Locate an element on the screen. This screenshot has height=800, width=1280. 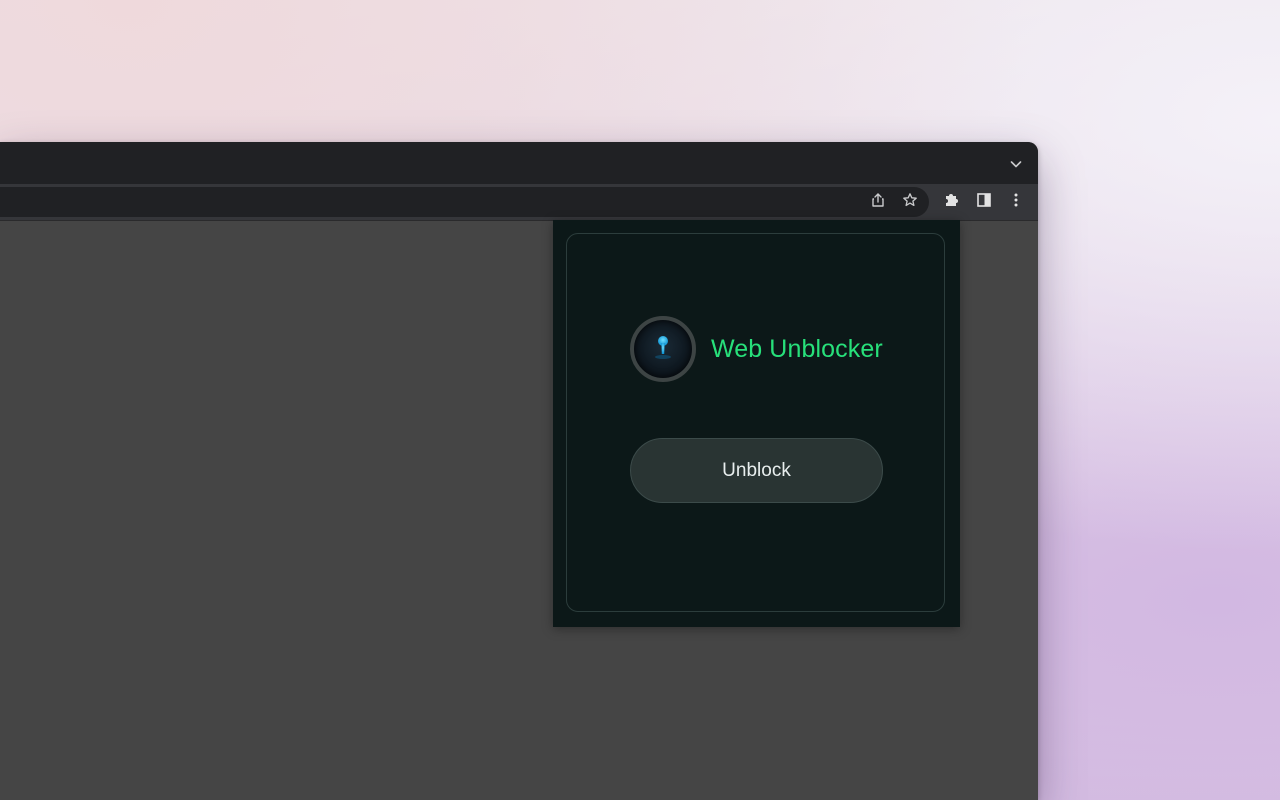
share-button is located at coordinates (878, 202).